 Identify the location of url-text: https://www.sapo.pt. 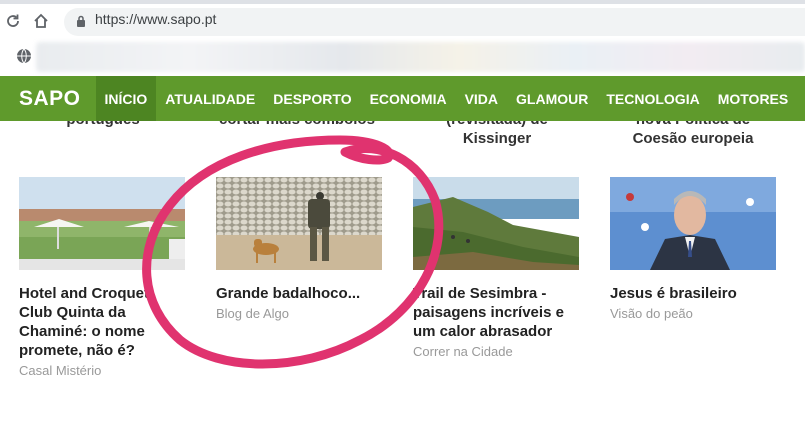
(155, 19).